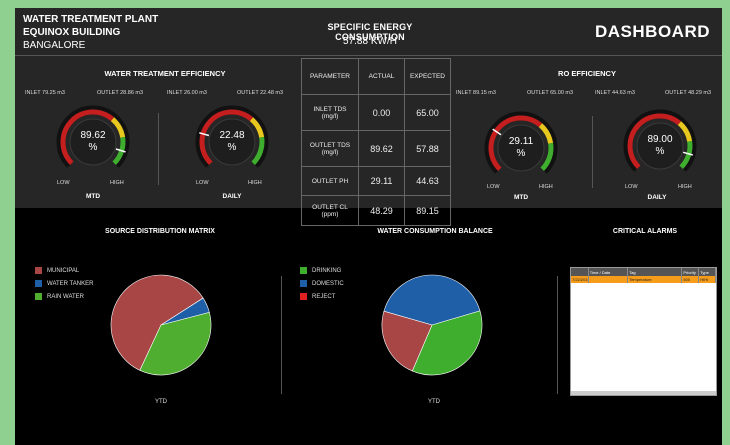 This screenshot has width=730, height=445. I want to click on gauge-ro-mtd: 29.11 %, so click(521, 148).